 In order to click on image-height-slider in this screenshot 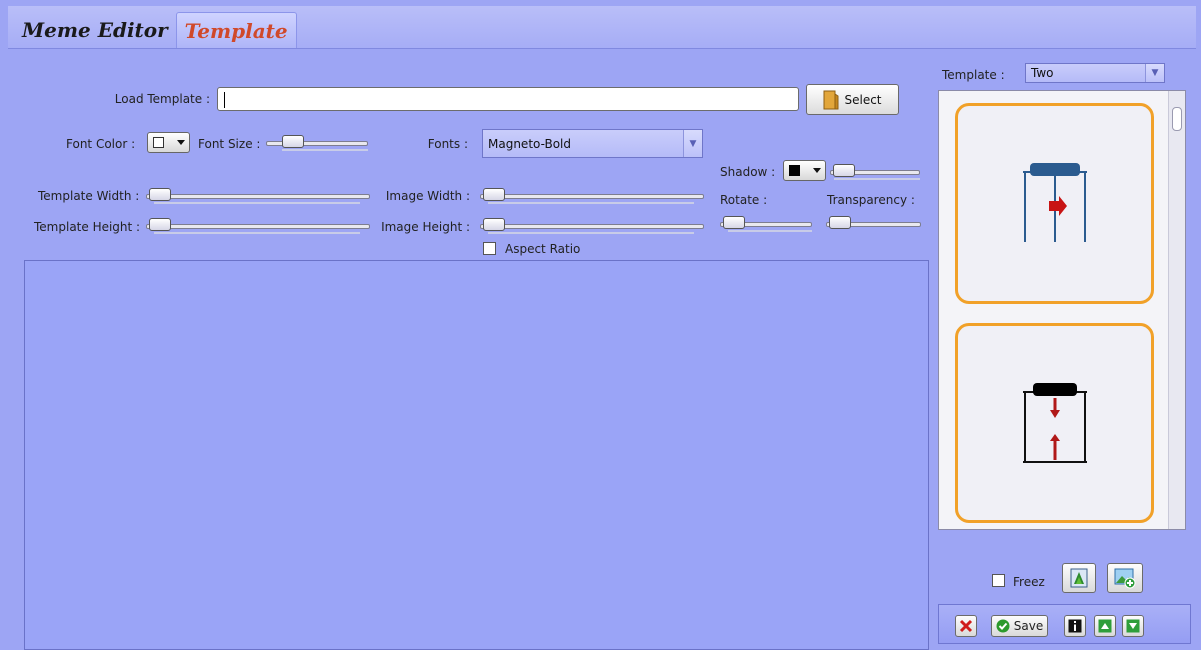, I will do `click(592, 226)`.